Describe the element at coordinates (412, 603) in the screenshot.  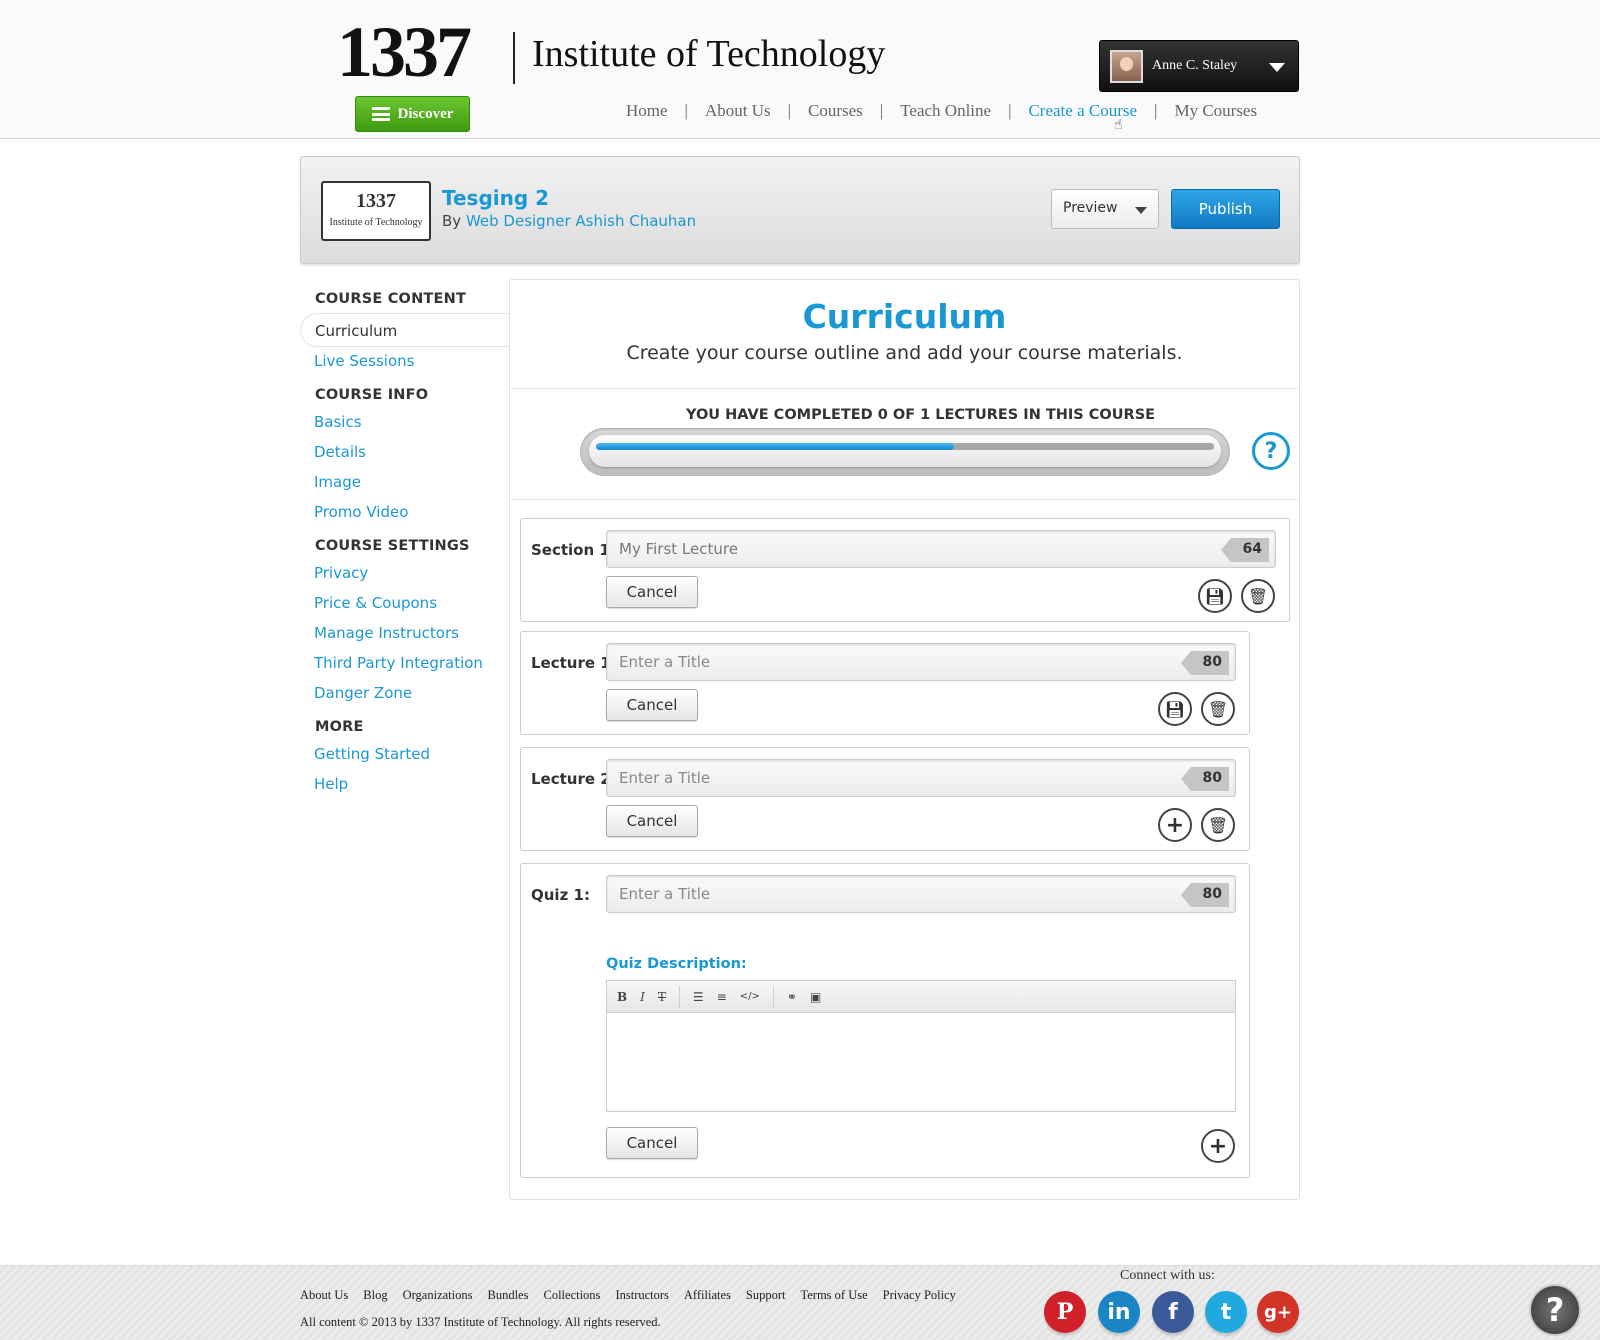
I see `sidebar-item-price-coupons: Price & Coupons` at that location.